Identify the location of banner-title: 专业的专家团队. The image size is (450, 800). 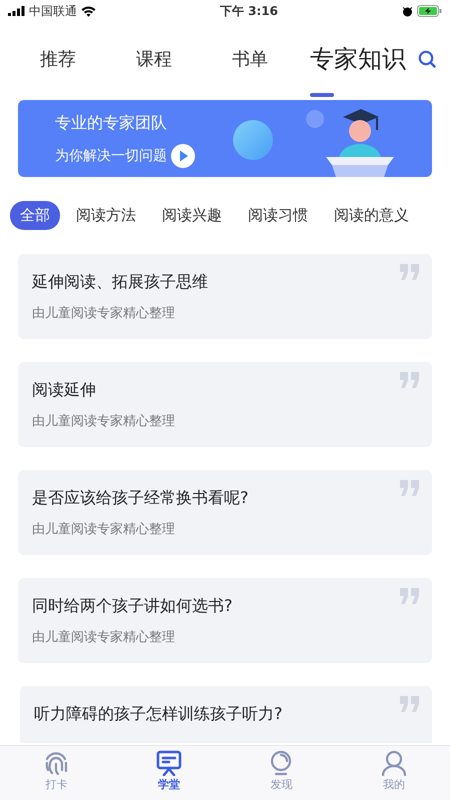
(111, 123).